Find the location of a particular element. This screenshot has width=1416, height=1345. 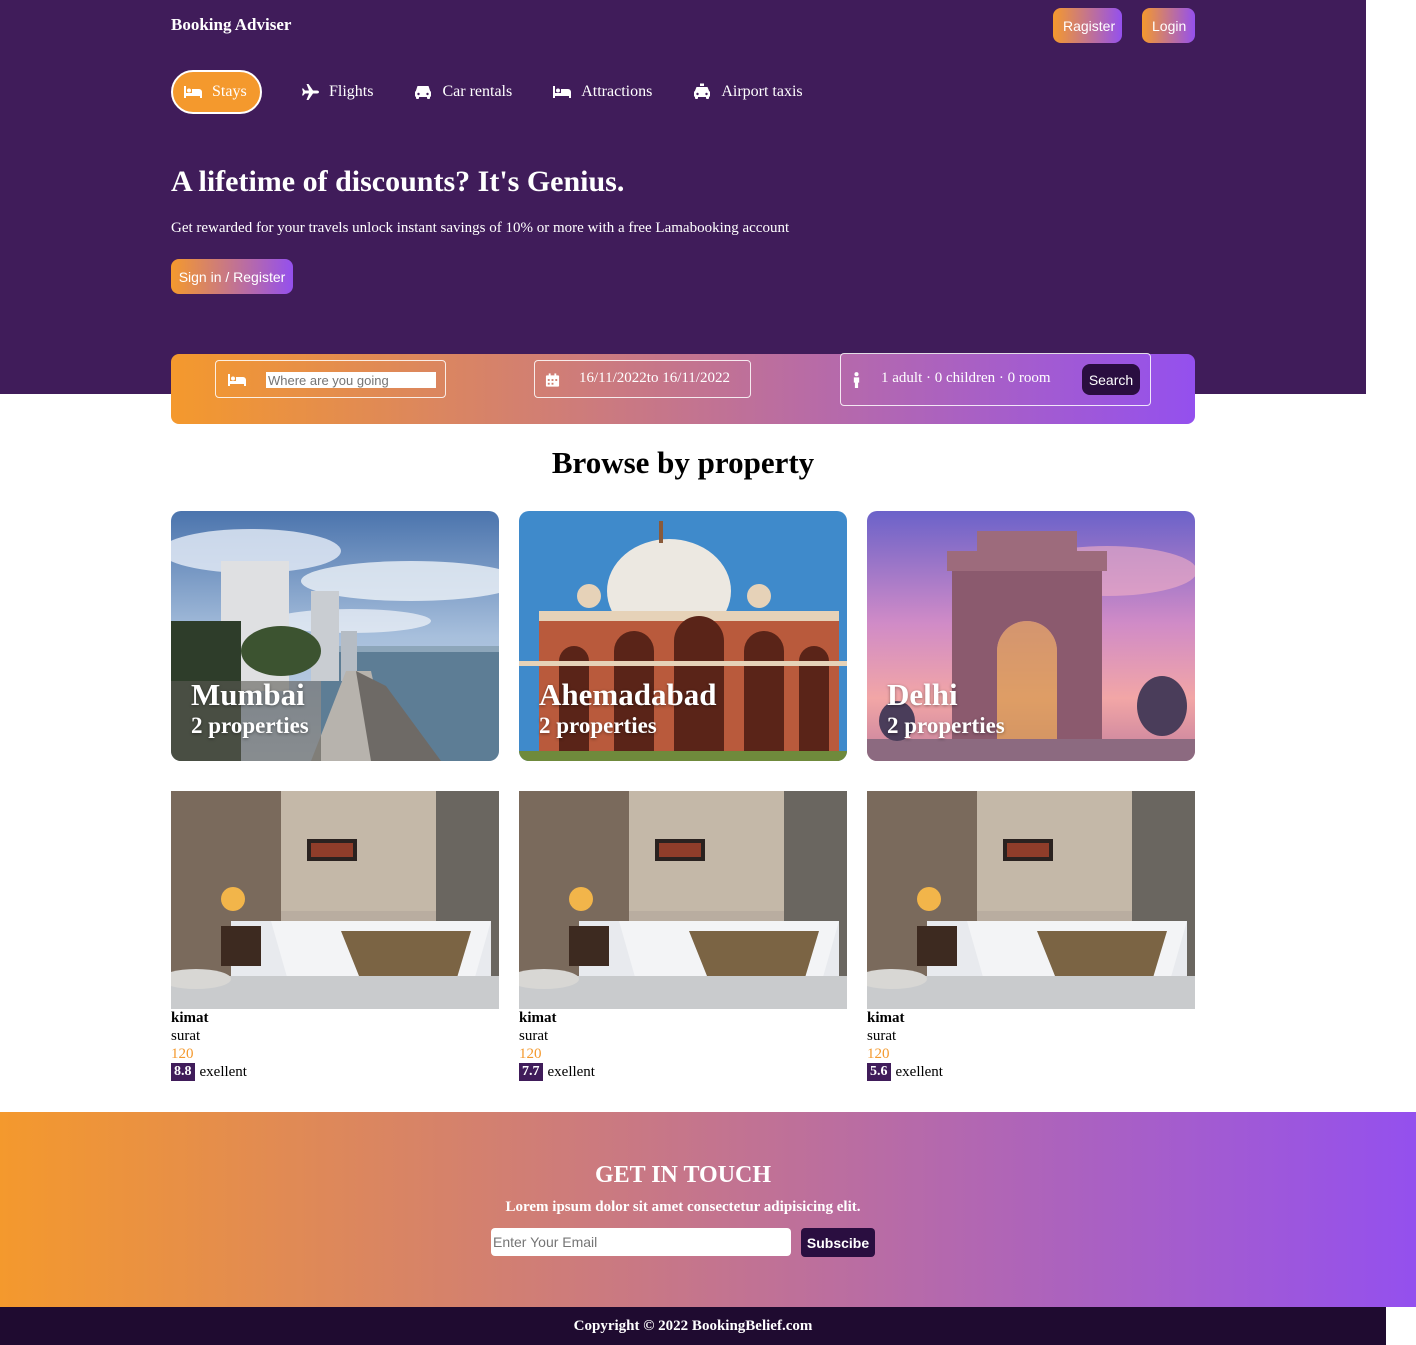

subscribe-button: Subscibe is located at coordinates (838, 1242).